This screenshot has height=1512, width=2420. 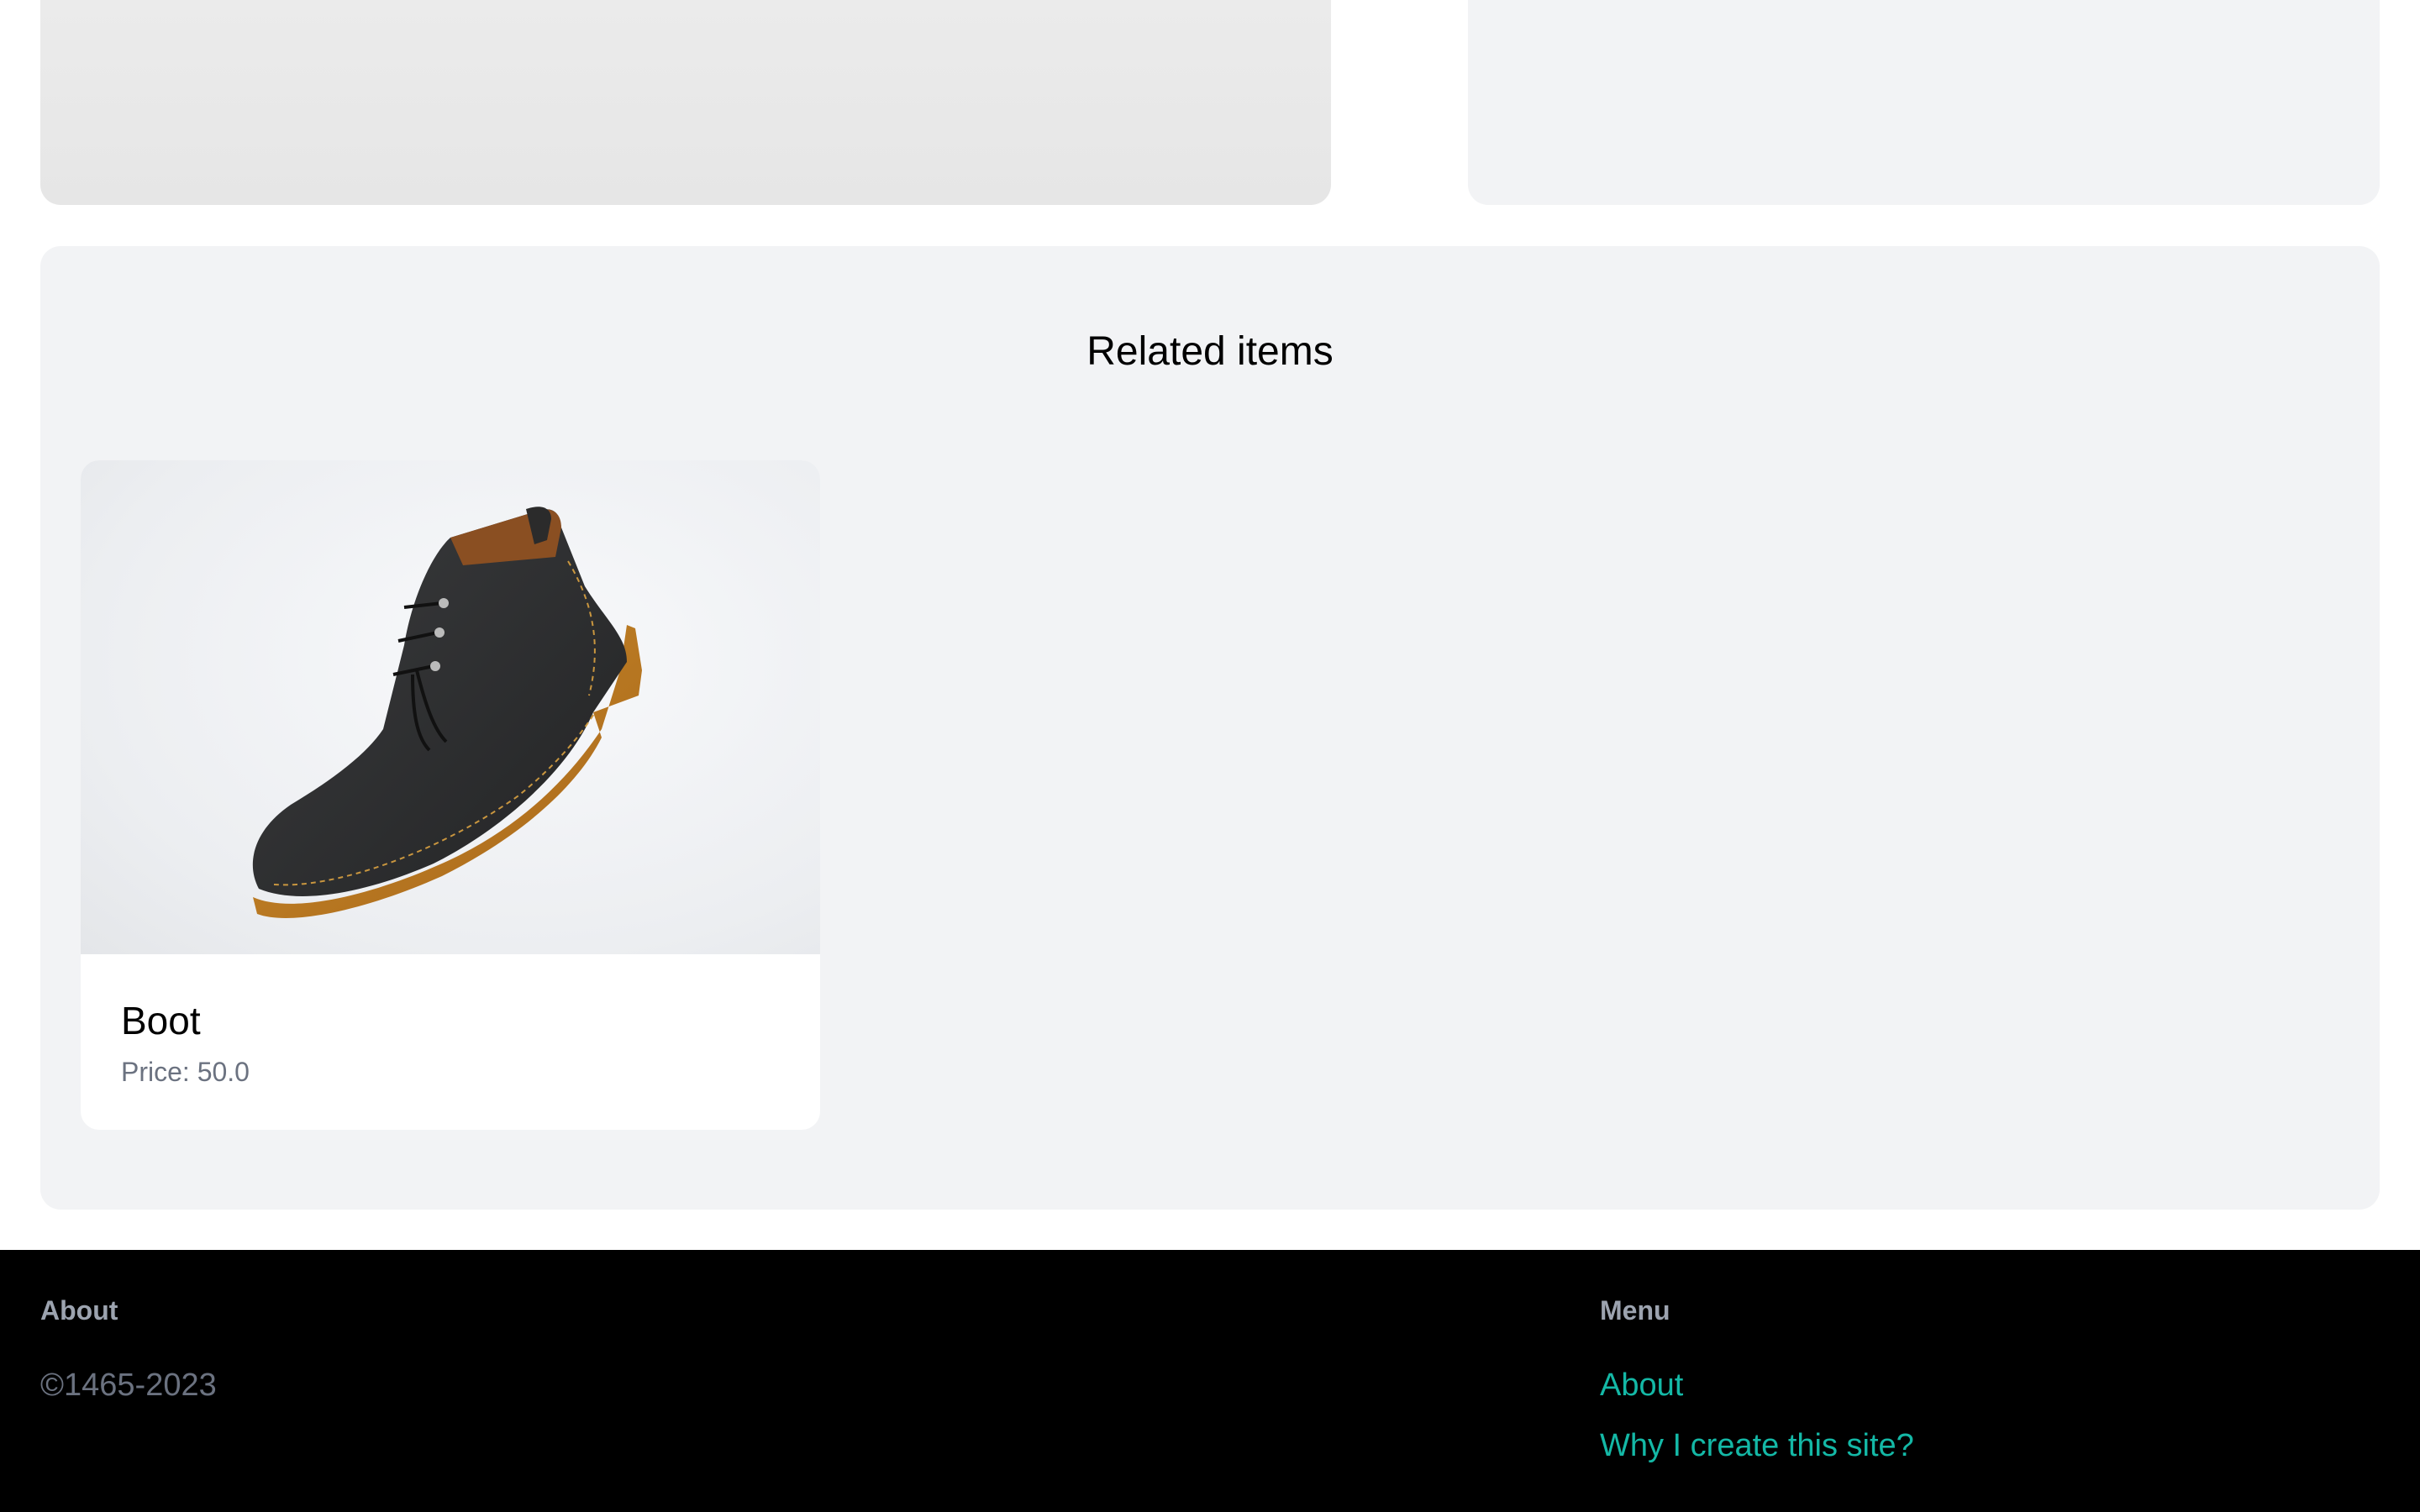 What do you see at coordinates (1642, 1386) in the screenshot?
I see `footer-link-about: About` at bounding box center [1642, 1386].